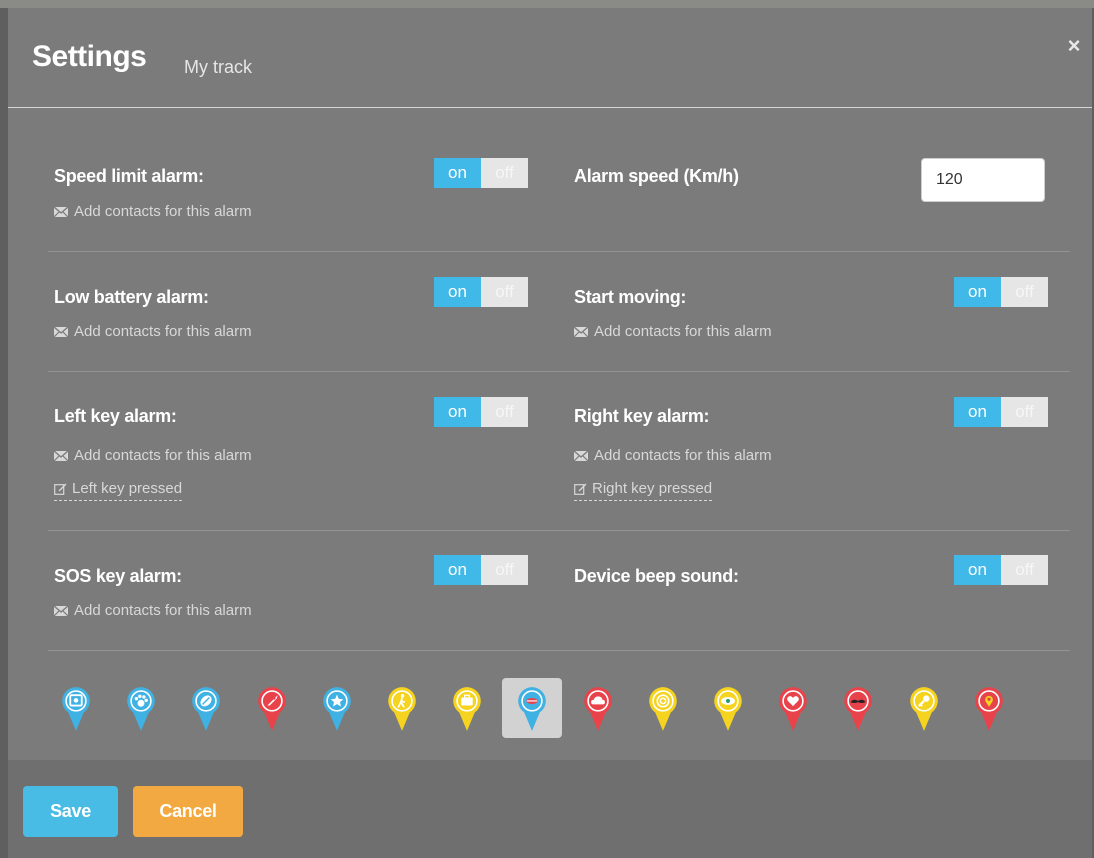 Image resolution: width=1094 pixels, height=858 pixels. I want to click on rocket-pin-icon, so click(272, 708).